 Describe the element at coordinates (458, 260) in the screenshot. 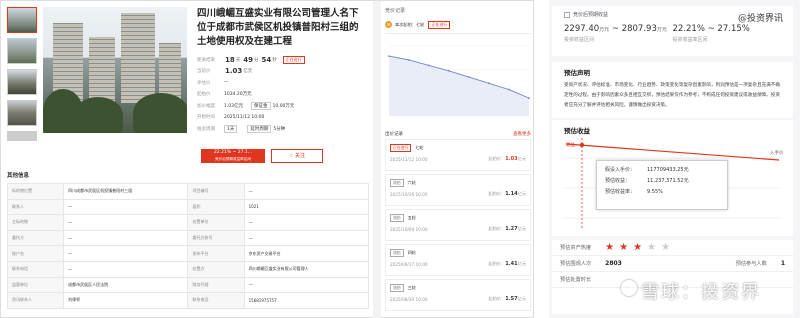

I see `list-item: 流拍 四轮 2025/09/17 10:00 起拍价：1.41亿元` at that location.